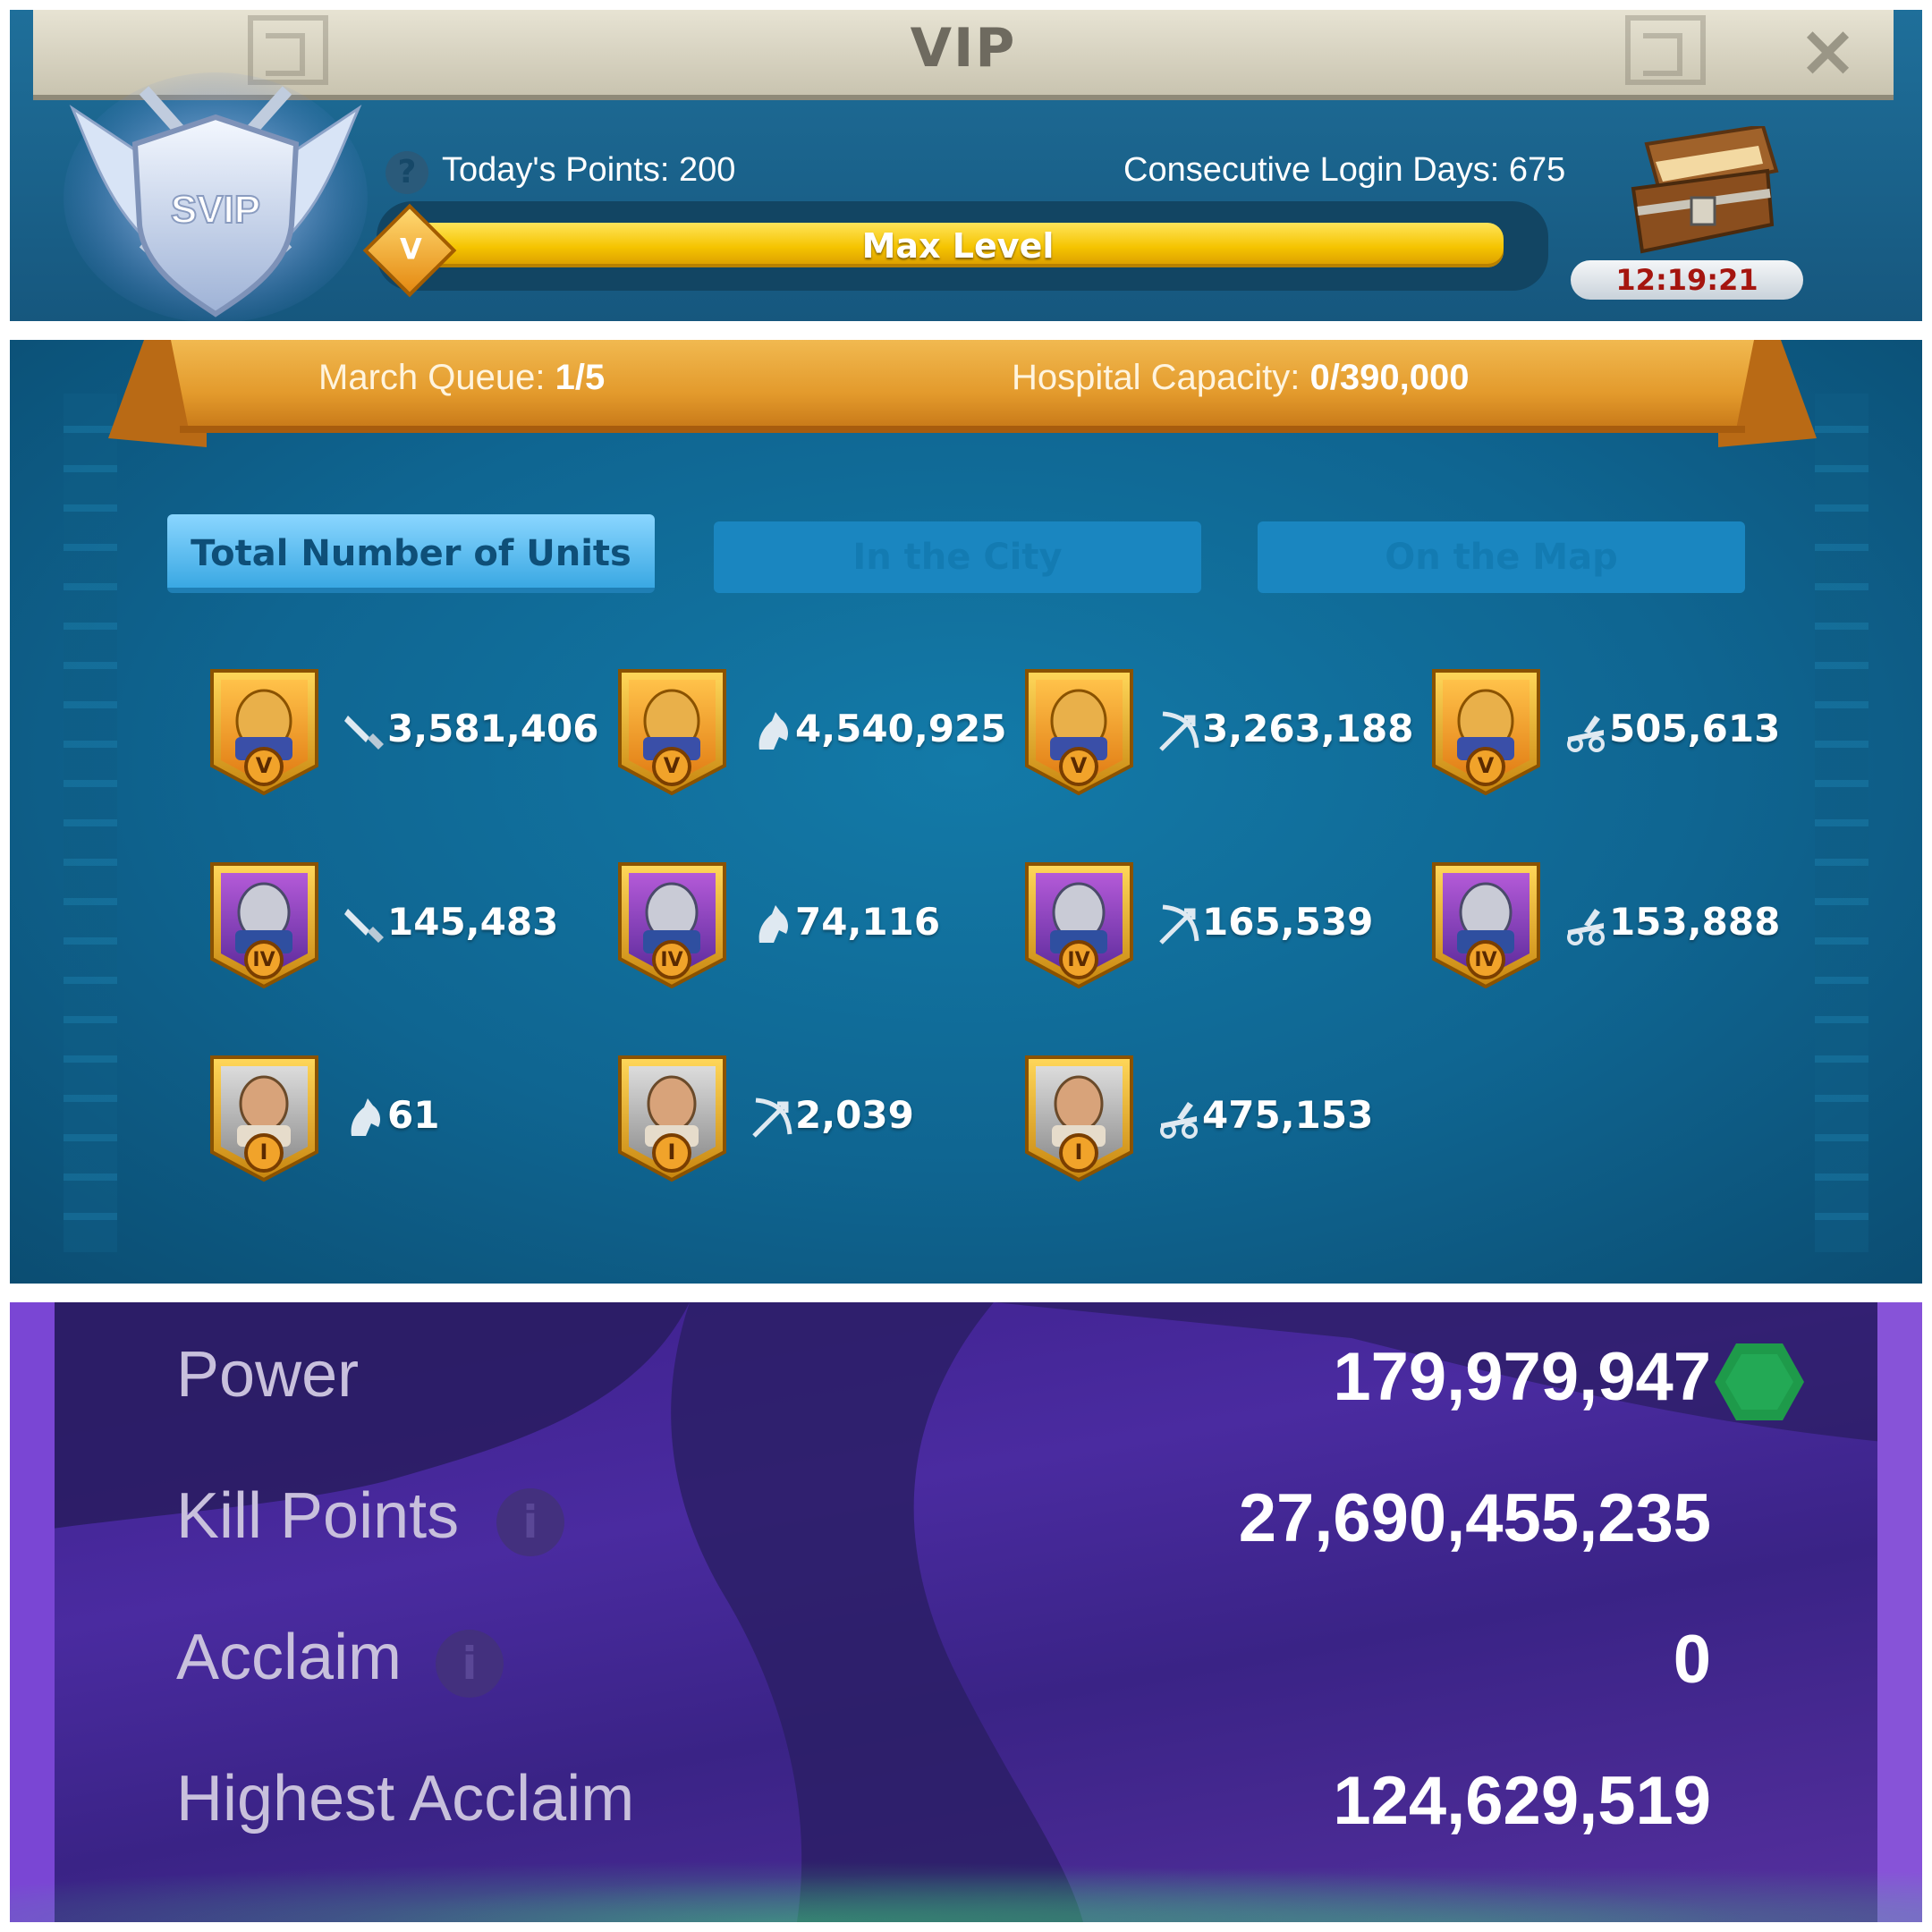  What do you see at coordinates (1079, 732) in the screenshot?
I see `archer-unit-portrait: V` at bounding box center [1079, 732].